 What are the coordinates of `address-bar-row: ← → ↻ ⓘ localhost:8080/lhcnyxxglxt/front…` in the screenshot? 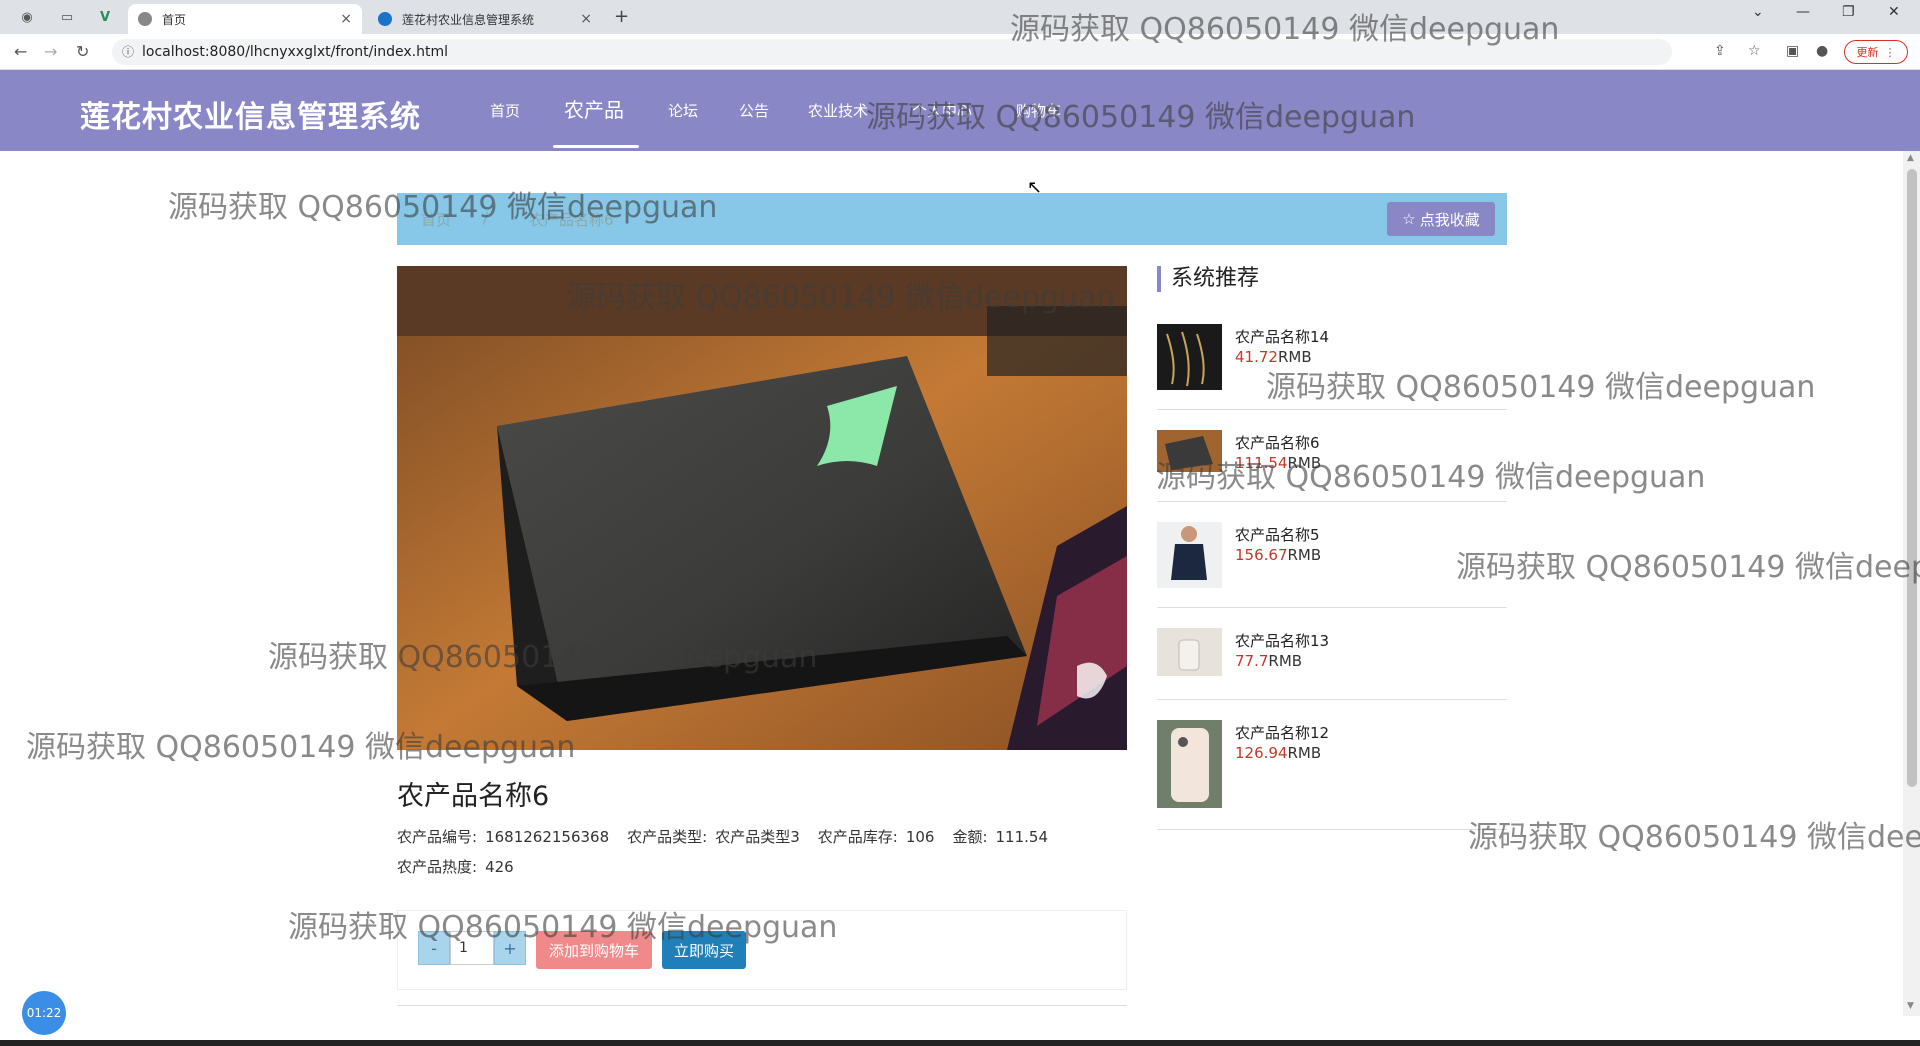 It's located at (960, 52).